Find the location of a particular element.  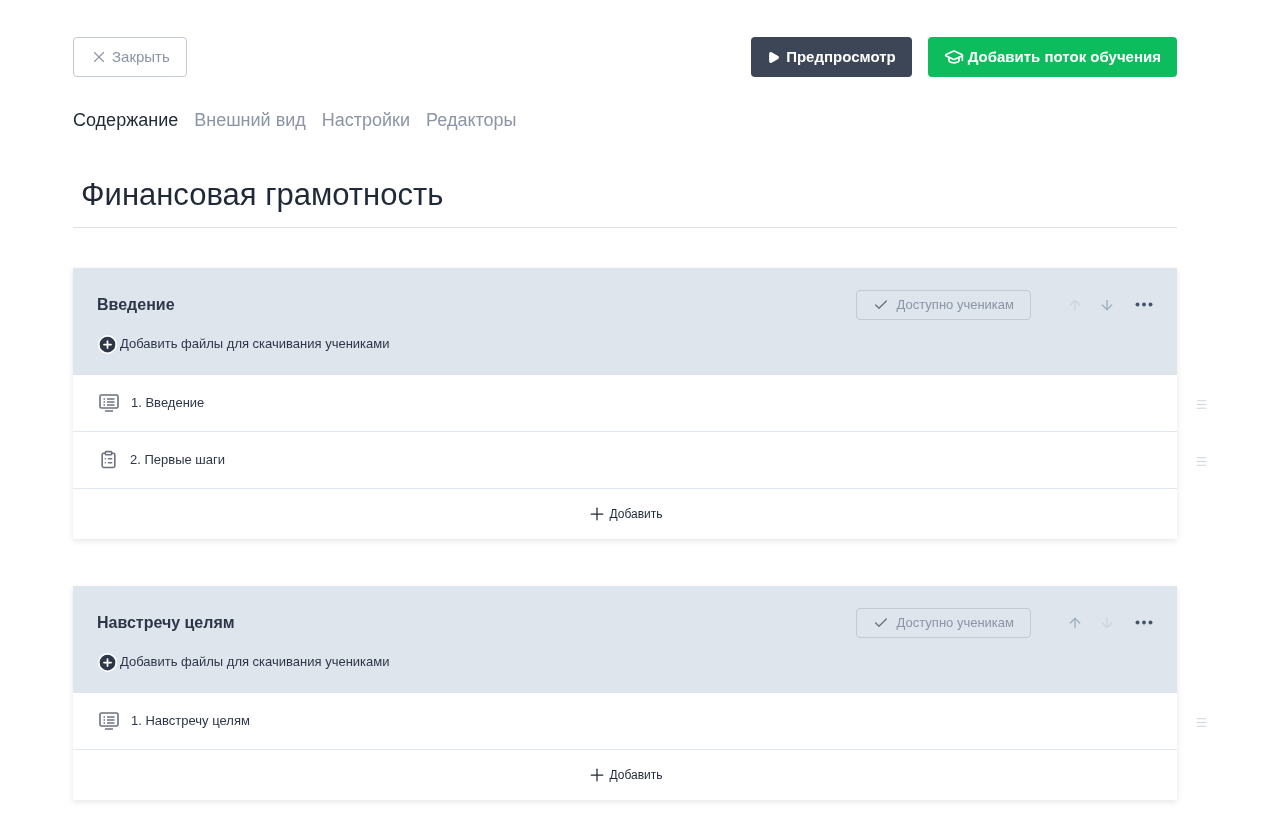

lesson-title: 2. Первые шаги is located at coordinates (177, 459).